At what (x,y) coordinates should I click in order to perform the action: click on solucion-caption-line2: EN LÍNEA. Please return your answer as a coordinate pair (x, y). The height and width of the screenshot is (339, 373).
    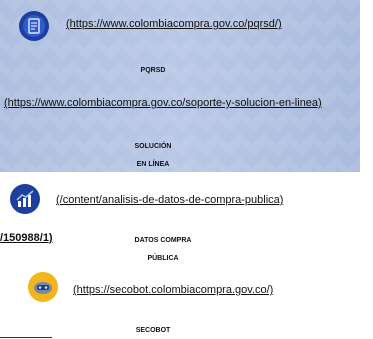
    Looking at the image, I should click on (153, 164).